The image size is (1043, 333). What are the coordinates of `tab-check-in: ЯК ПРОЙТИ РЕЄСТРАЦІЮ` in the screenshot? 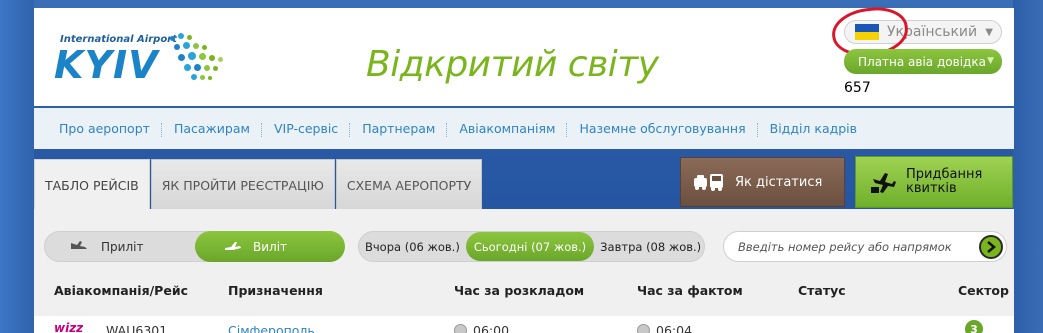 It's located at (242, 184).